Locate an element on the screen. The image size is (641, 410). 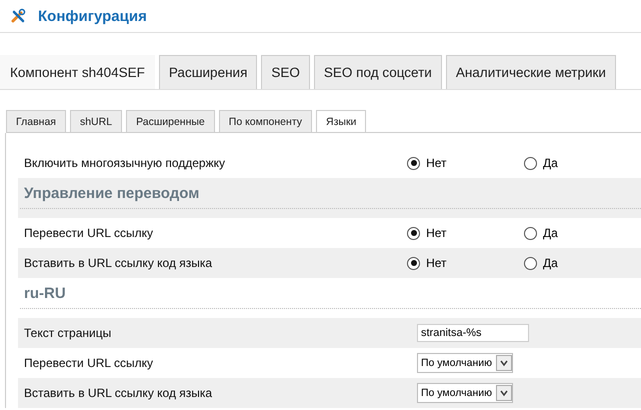
setting-label: Текст страницы is located at coordinates (68, 333).